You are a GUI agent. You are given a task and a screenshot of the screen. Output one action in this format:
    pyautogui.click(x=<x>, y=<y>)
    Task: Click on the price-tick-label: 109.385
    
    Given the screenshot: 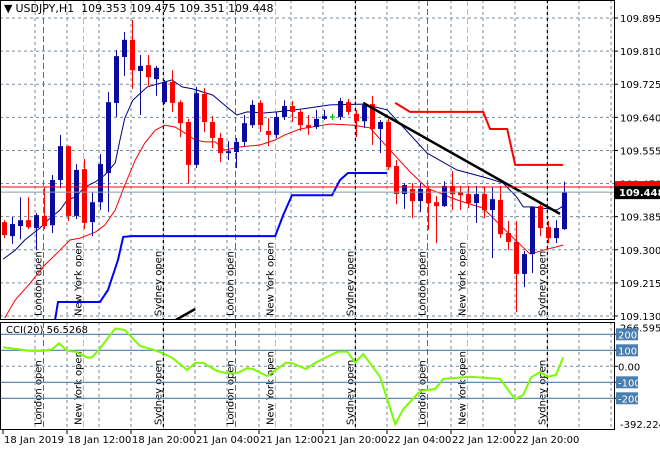 What is the action you would take?
    pyautogui.click(x=640, y=218)
    